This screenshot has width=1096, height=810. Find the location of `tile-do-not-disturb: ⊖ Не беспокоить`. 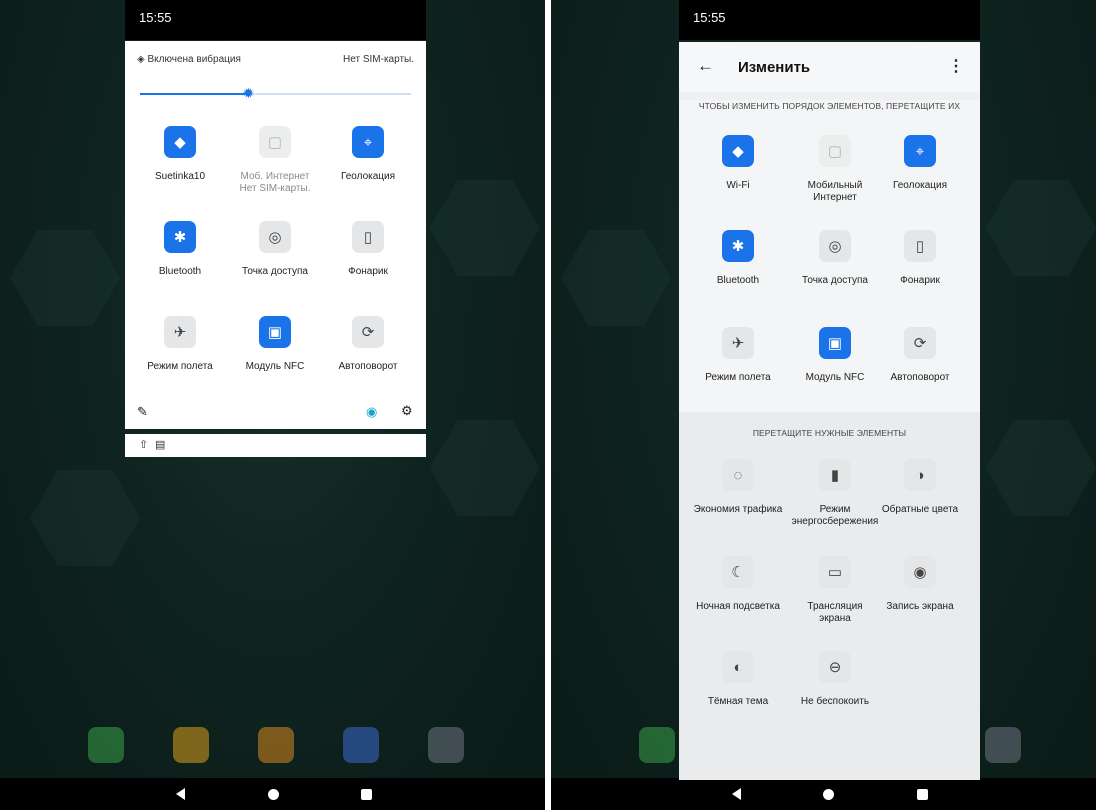

tile-do-not-disturb: ⊖ Не беспокоить is located at coordinates (835, 679).